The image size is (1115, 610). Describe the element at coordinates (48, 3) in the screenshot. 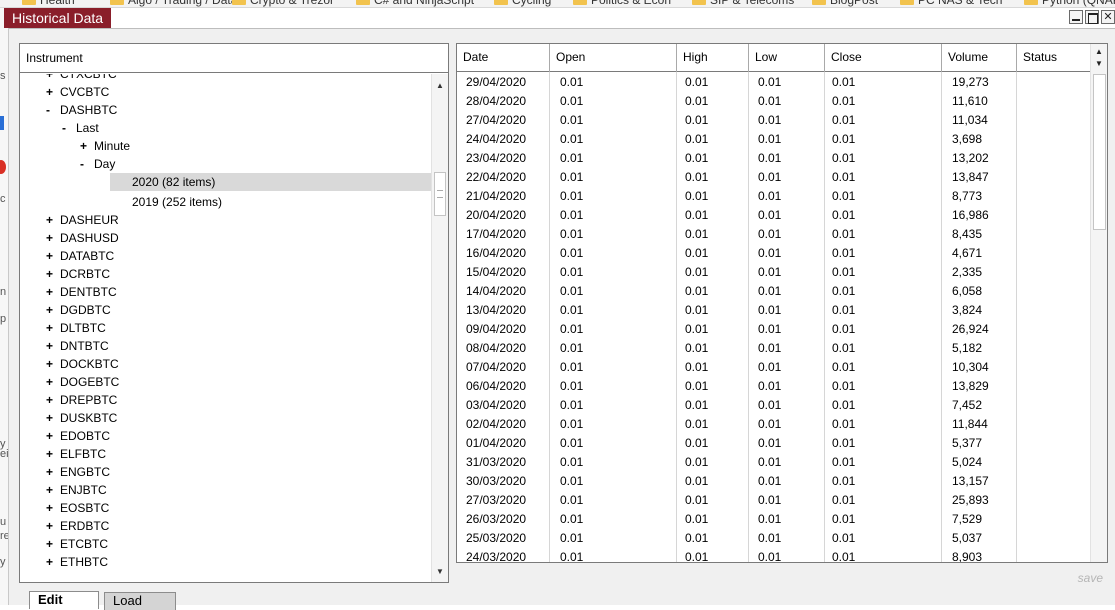

I see `bookmark-folder: Health` at that location.